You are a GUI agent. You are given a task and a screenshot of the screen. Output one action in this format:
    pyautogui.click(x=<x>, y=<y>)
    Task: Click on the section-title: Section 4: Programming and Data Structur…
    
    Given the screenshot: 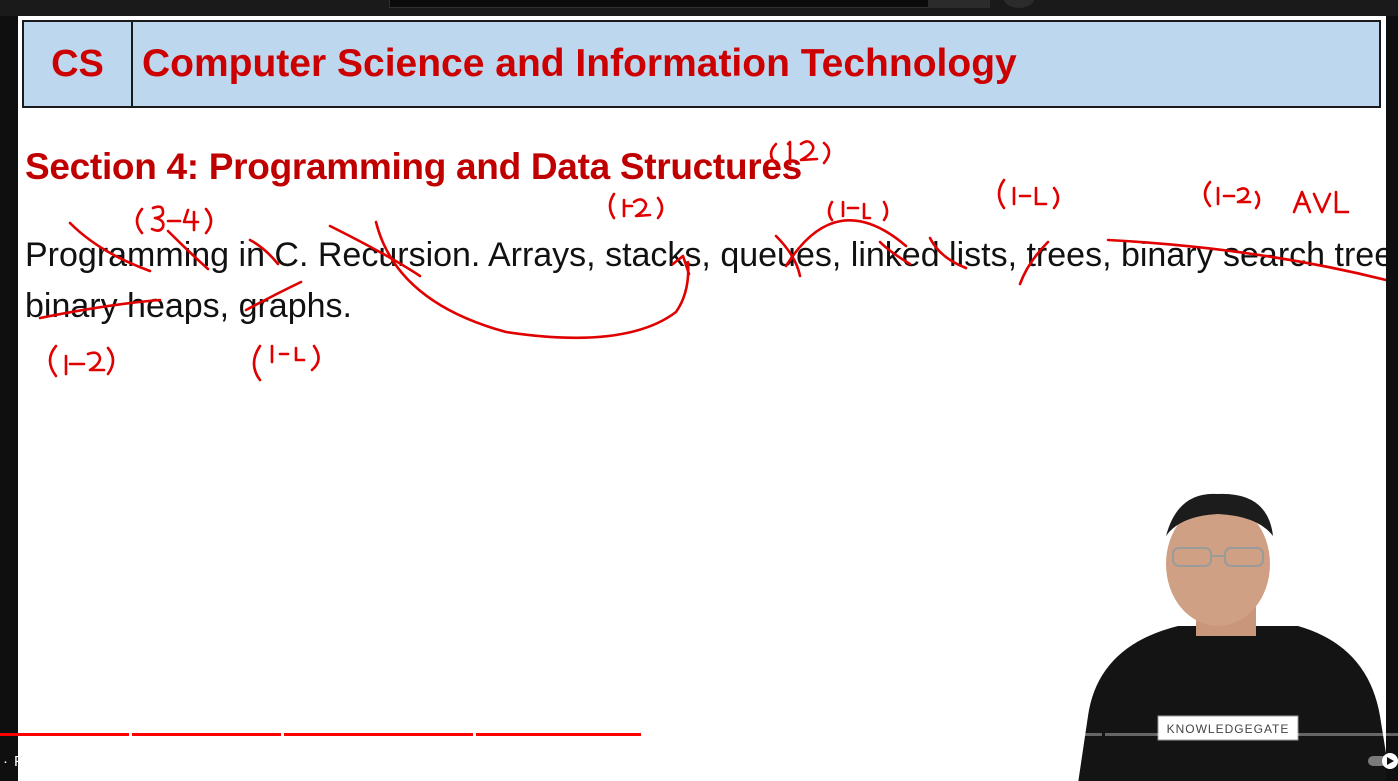 What is the action you would take?
    pyautogui.click(x=413, y=166)
    